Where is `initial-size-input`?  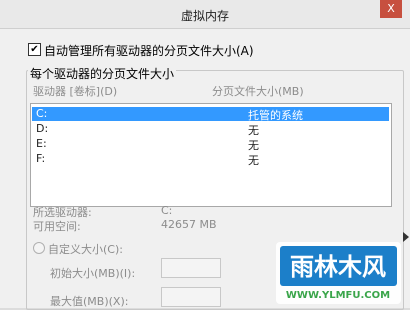
initial-size-input is located at coordinates (191, 268).